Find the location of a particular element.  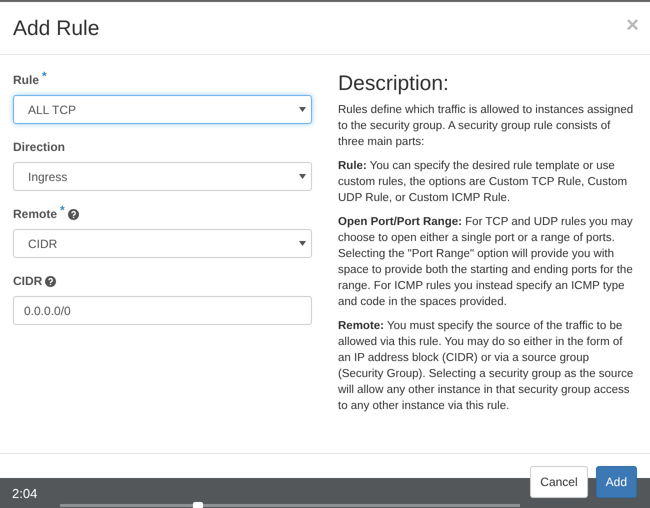

select-field: CIDR is located at coordinates (162, 243).